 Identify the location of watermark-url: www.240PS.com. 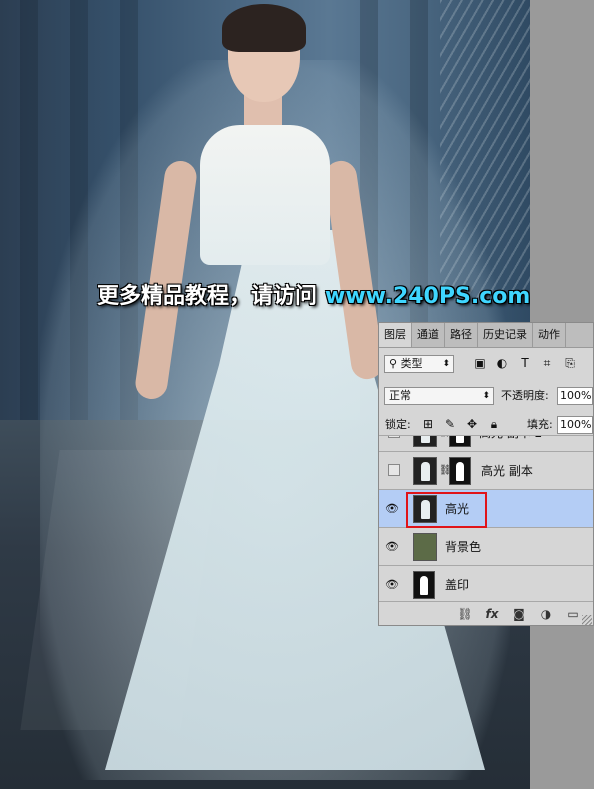
(428, 296).